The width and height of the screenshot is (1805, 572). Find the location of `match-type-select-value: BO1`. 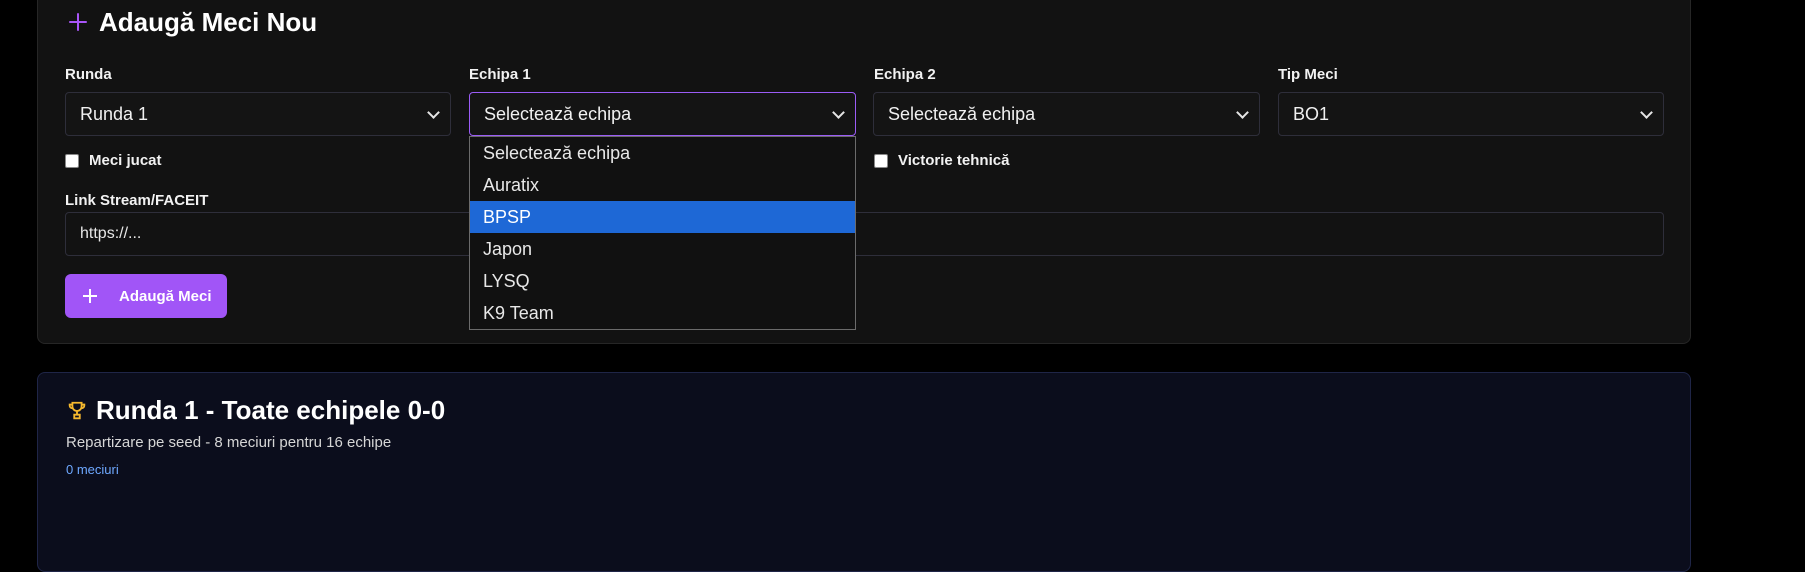

match-type-select-value: BO1 is located at coordinates (1311, 113).